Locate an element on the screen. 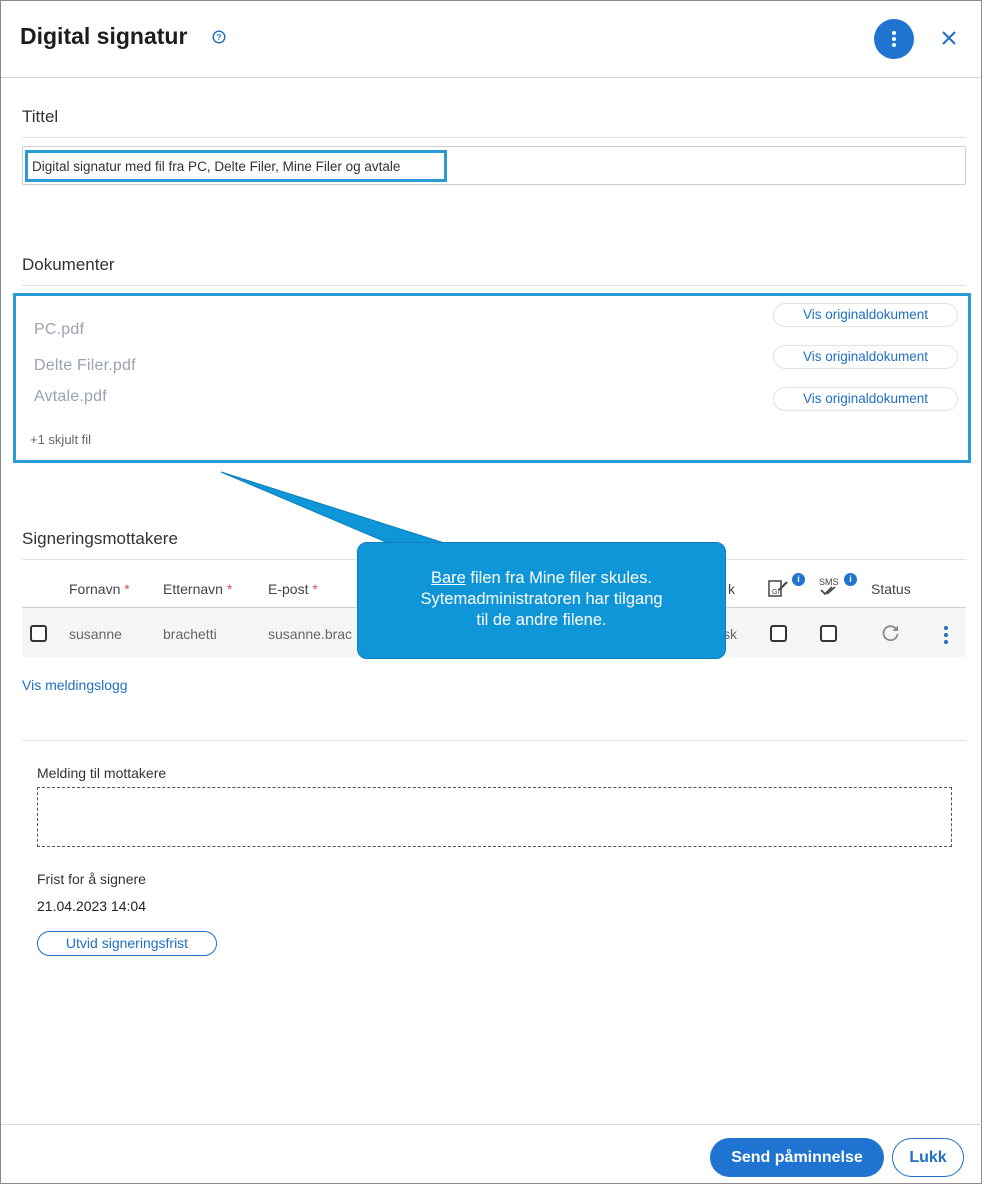  send-reminder-button: Send påminnelse is located at coordinates (797, 1157).